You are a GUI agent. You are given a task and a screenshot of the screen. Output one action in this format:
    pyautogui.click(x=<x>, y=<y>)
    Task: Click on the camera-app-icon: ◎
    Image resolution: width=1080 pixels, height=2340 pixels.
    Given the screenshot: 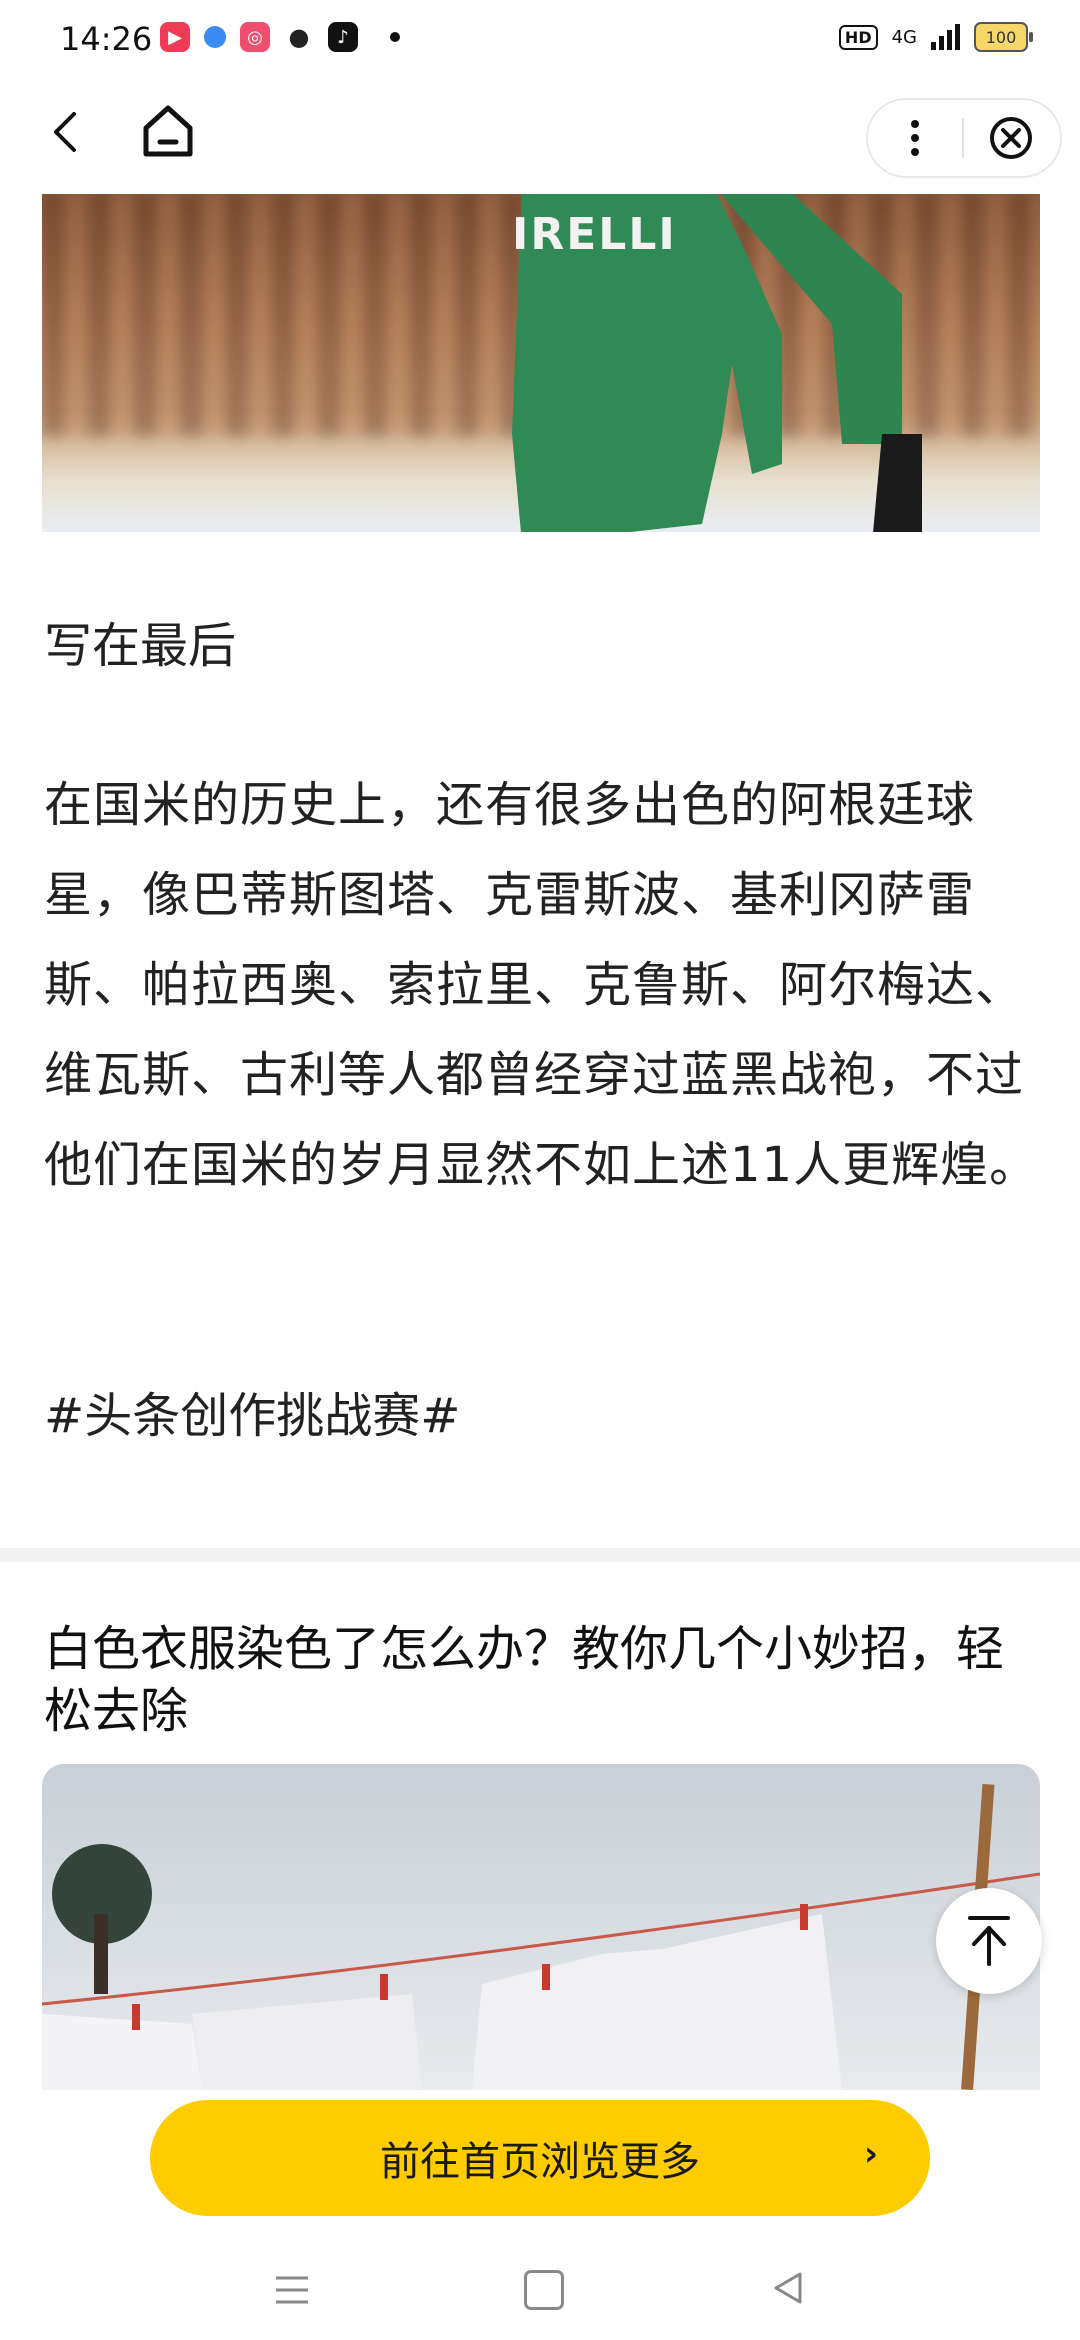 What is the action you would take?
    pyautogui.click(x=255, y=37)
    